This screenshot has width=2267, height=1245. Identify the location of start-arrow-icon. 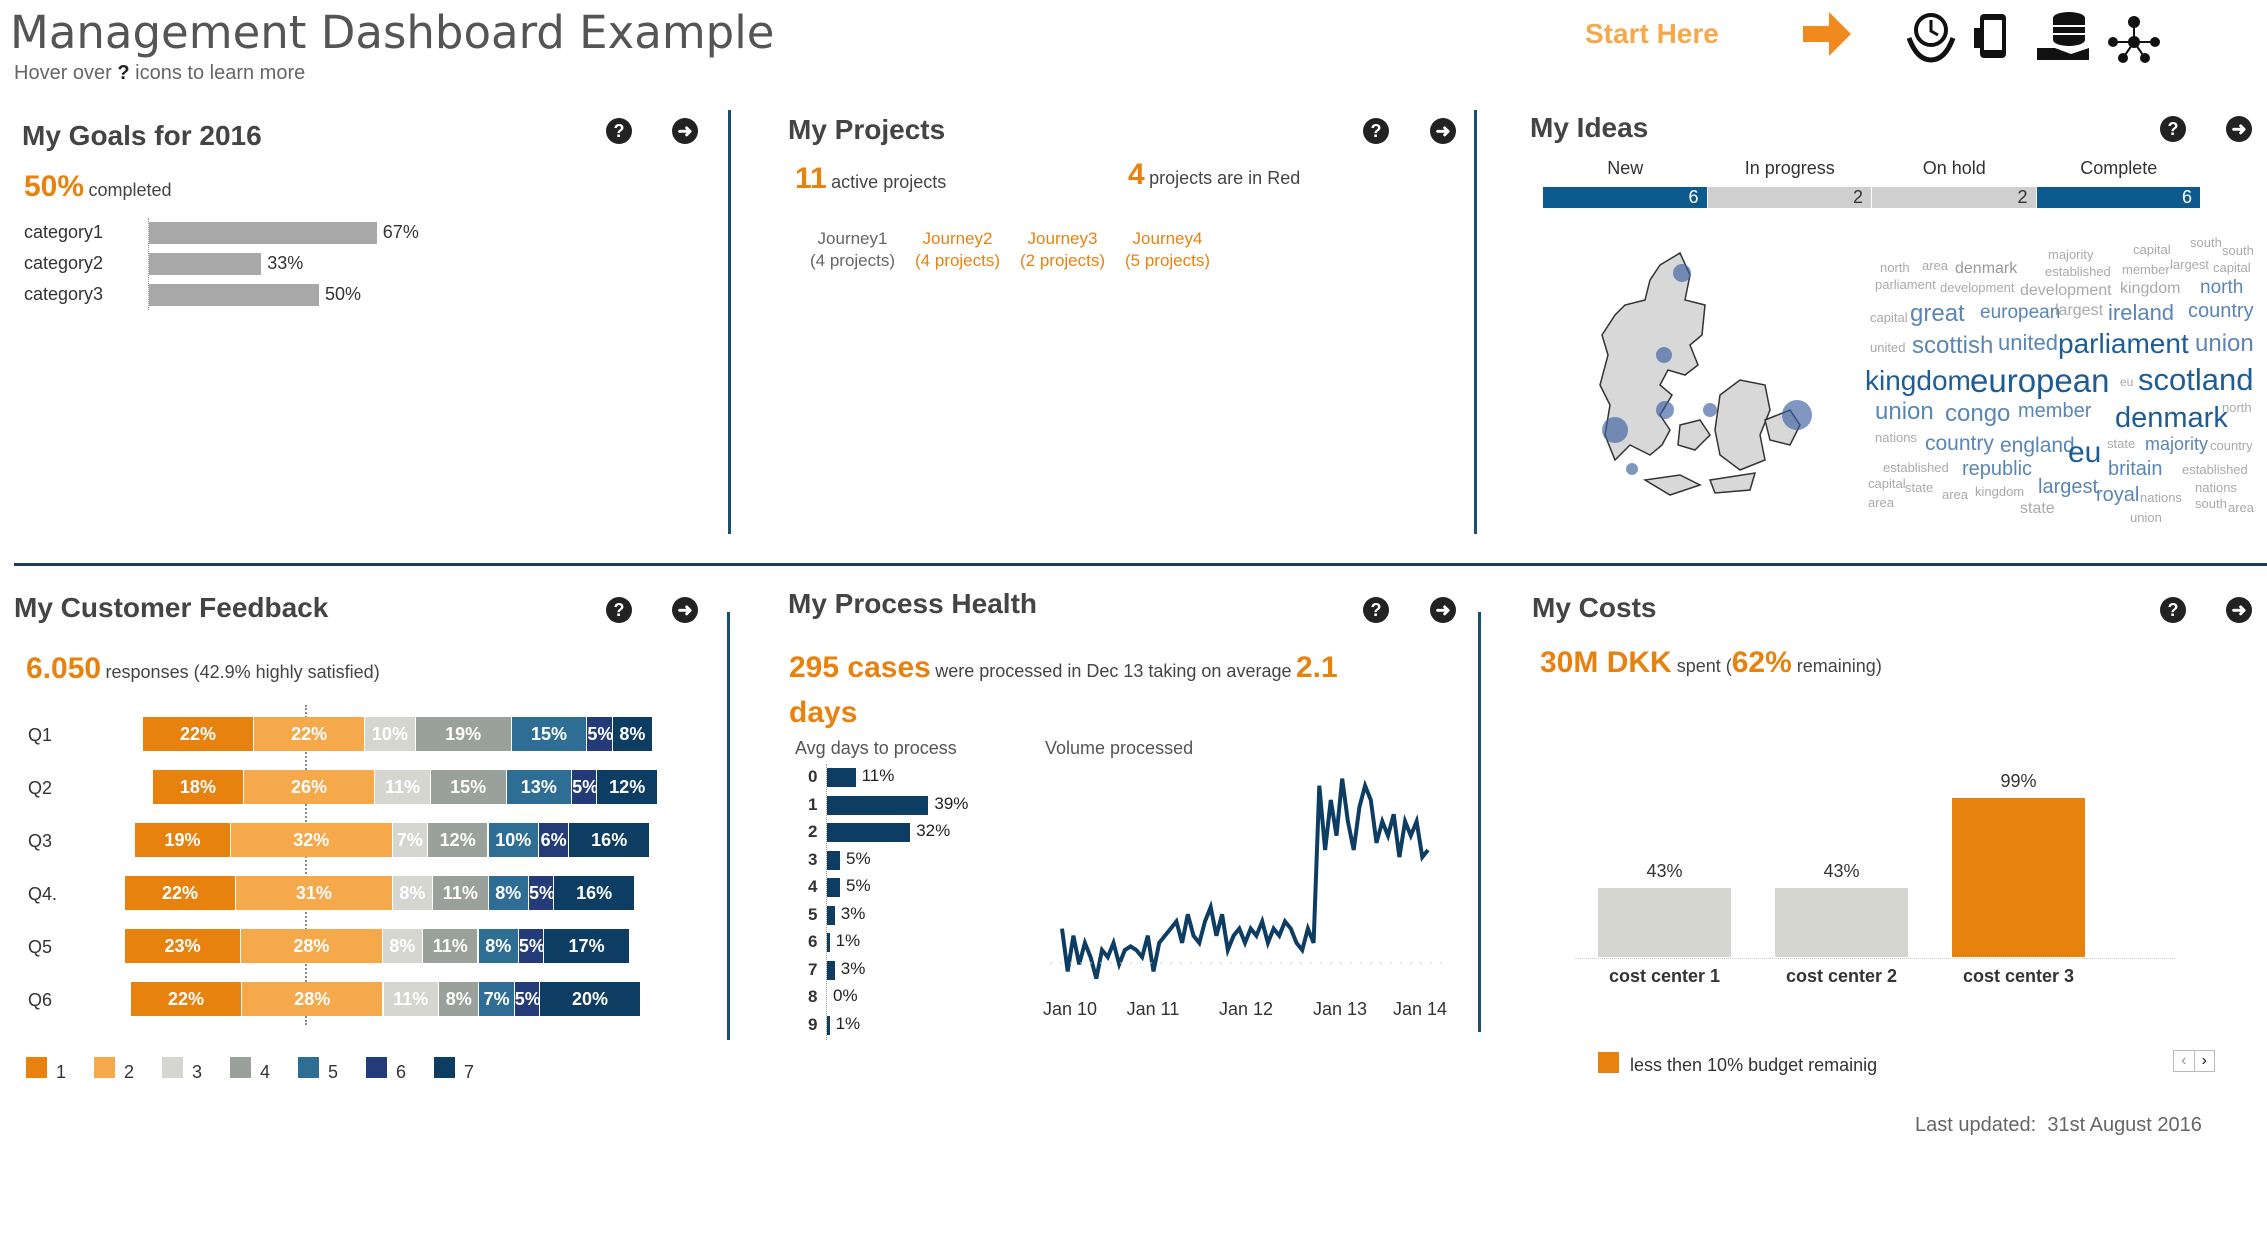
(1827, 34).